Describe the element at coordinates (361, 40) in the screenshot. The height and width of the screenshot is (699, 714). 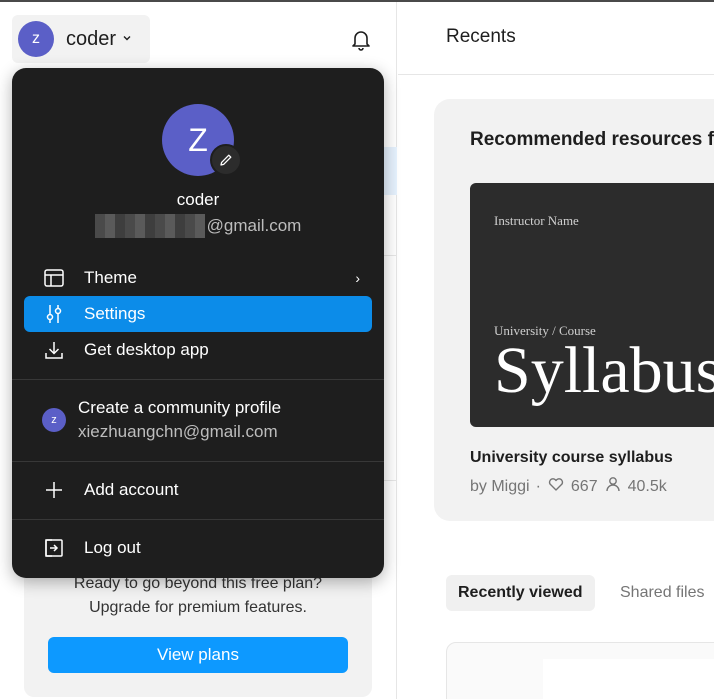
I see `bell-icon` at that location.